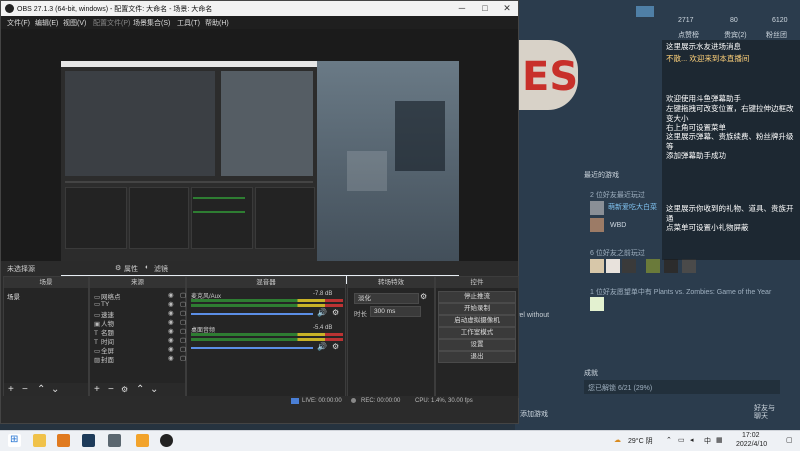 Image resolution: width=800 pixels, height=451 pixels. I want to click on transition-select: 淡化, so click(386, 298).